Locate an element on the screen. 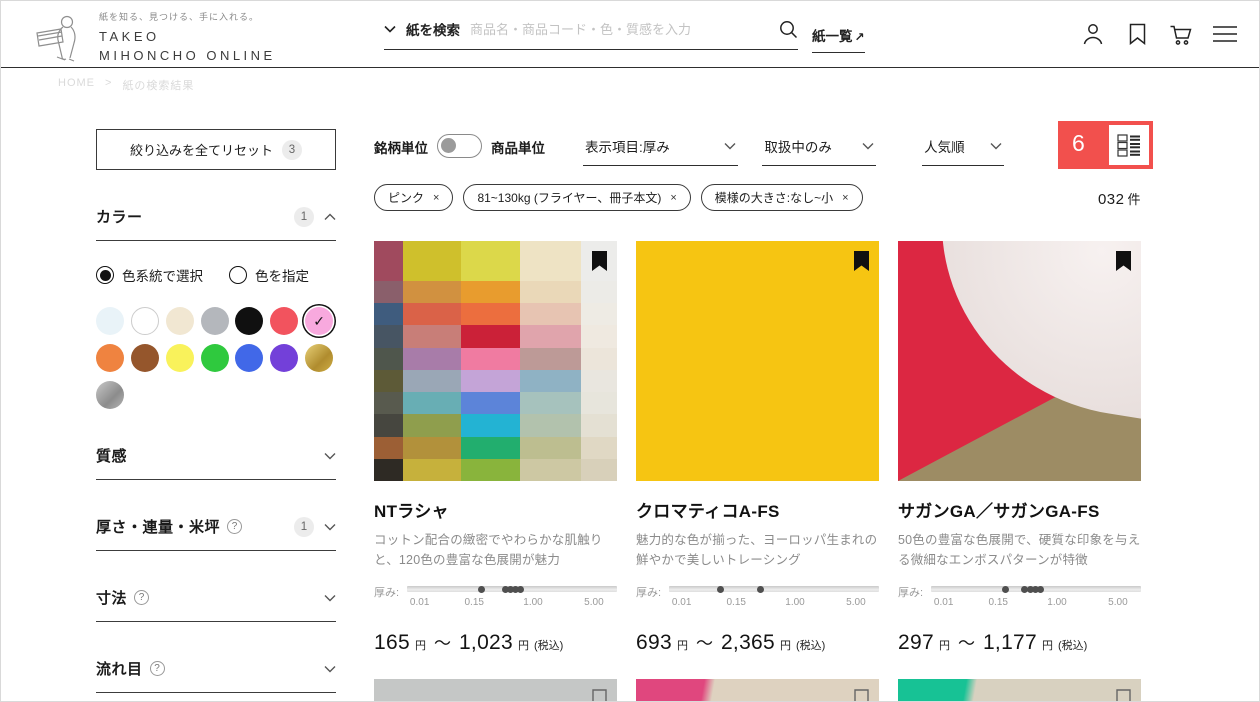 Image resolution: width=1260 pixels, height=702 pixels. filter-sections: 質感厚さ・連量・米坪? 1 寸法? 流れ目? is located at coordinates (216, 569).